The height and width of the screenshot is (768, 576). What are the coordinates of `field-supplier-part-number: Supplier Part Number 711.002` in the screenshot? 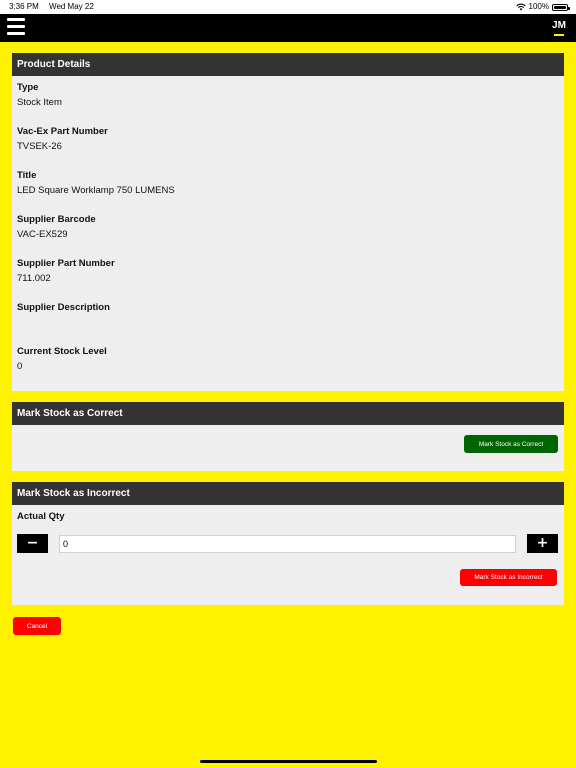 It's located at (66, 271).